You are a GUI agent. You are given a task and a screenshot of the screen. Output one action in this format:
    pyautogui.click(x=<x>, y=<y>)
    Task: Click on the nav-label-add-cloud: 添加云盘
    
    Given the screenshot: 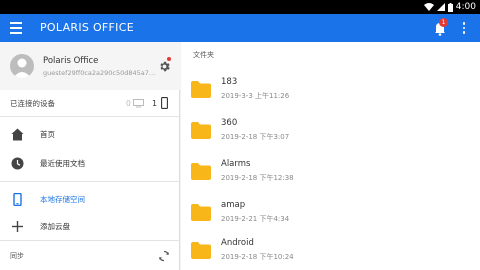 What is the action you would take?
    pyautogui.click(x=55, y=226)
    